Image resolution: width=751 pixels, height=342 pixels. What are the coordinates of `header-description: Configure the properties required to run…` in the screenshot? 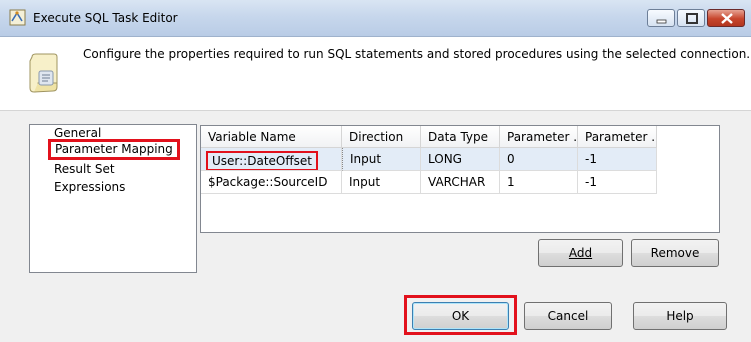 It's located at (417, 54).